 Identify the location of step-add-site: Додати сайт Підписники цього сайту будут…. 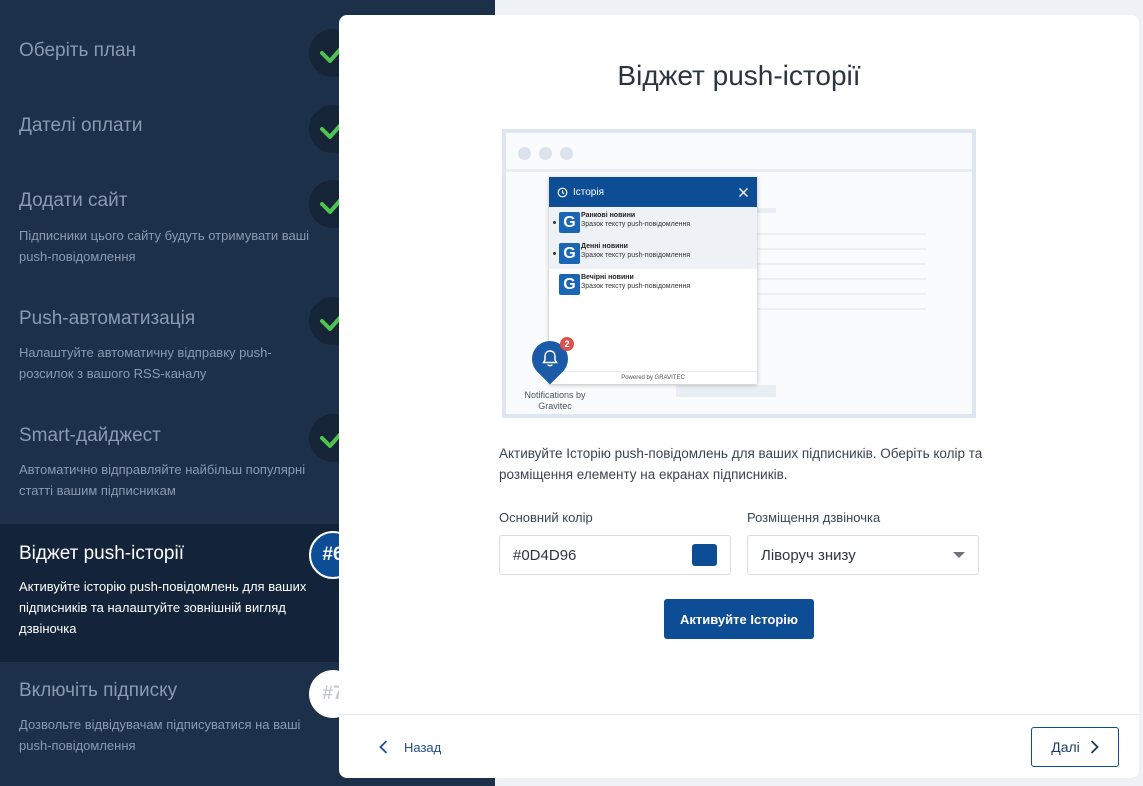
(178, 235).